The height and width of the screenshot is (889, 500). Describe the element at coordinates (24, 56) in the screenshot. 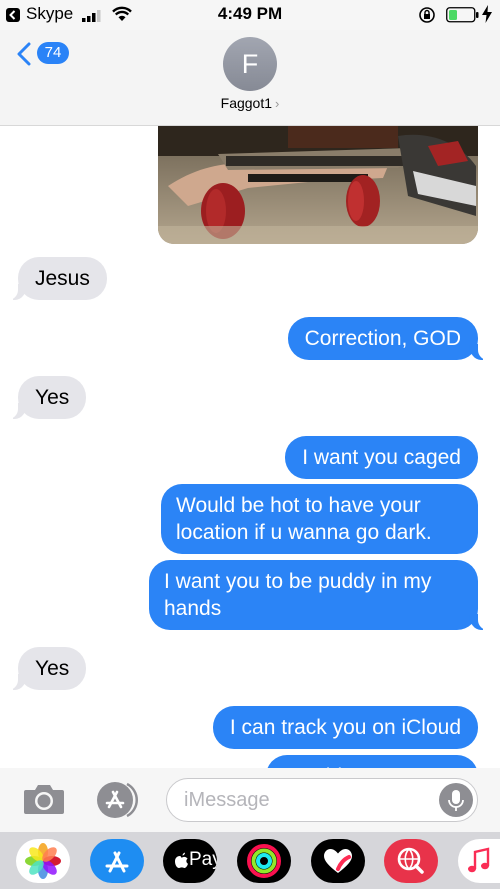

I see `back-chevron-icon` at that location.